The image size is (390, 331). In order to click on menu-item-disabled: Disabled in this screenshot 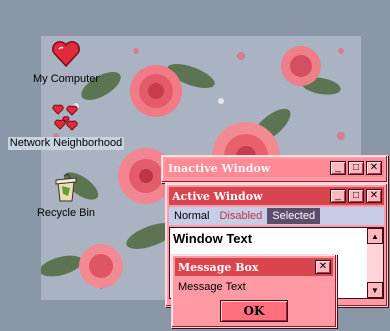, I will do `click(241, 216)`.